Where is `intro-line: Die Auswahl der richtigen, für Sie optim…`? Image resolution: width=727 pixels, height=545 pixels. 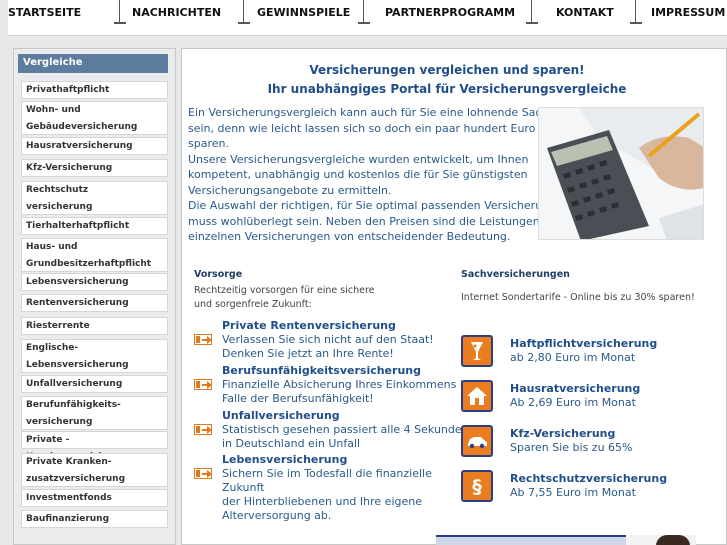
intro-line: Die Auswahl der richtigen, für Sie optim… is located at coordinates (372, 205).